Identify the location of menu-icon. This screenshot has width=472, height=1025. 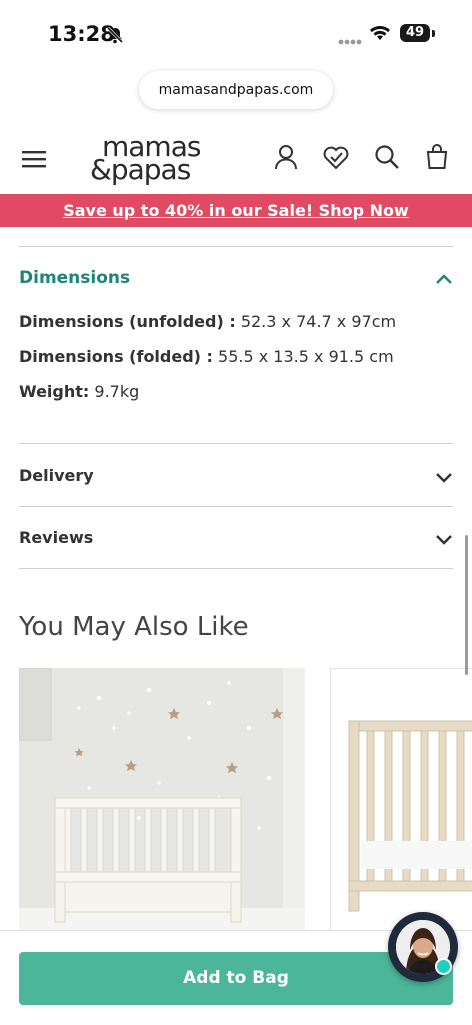
(34, 161).